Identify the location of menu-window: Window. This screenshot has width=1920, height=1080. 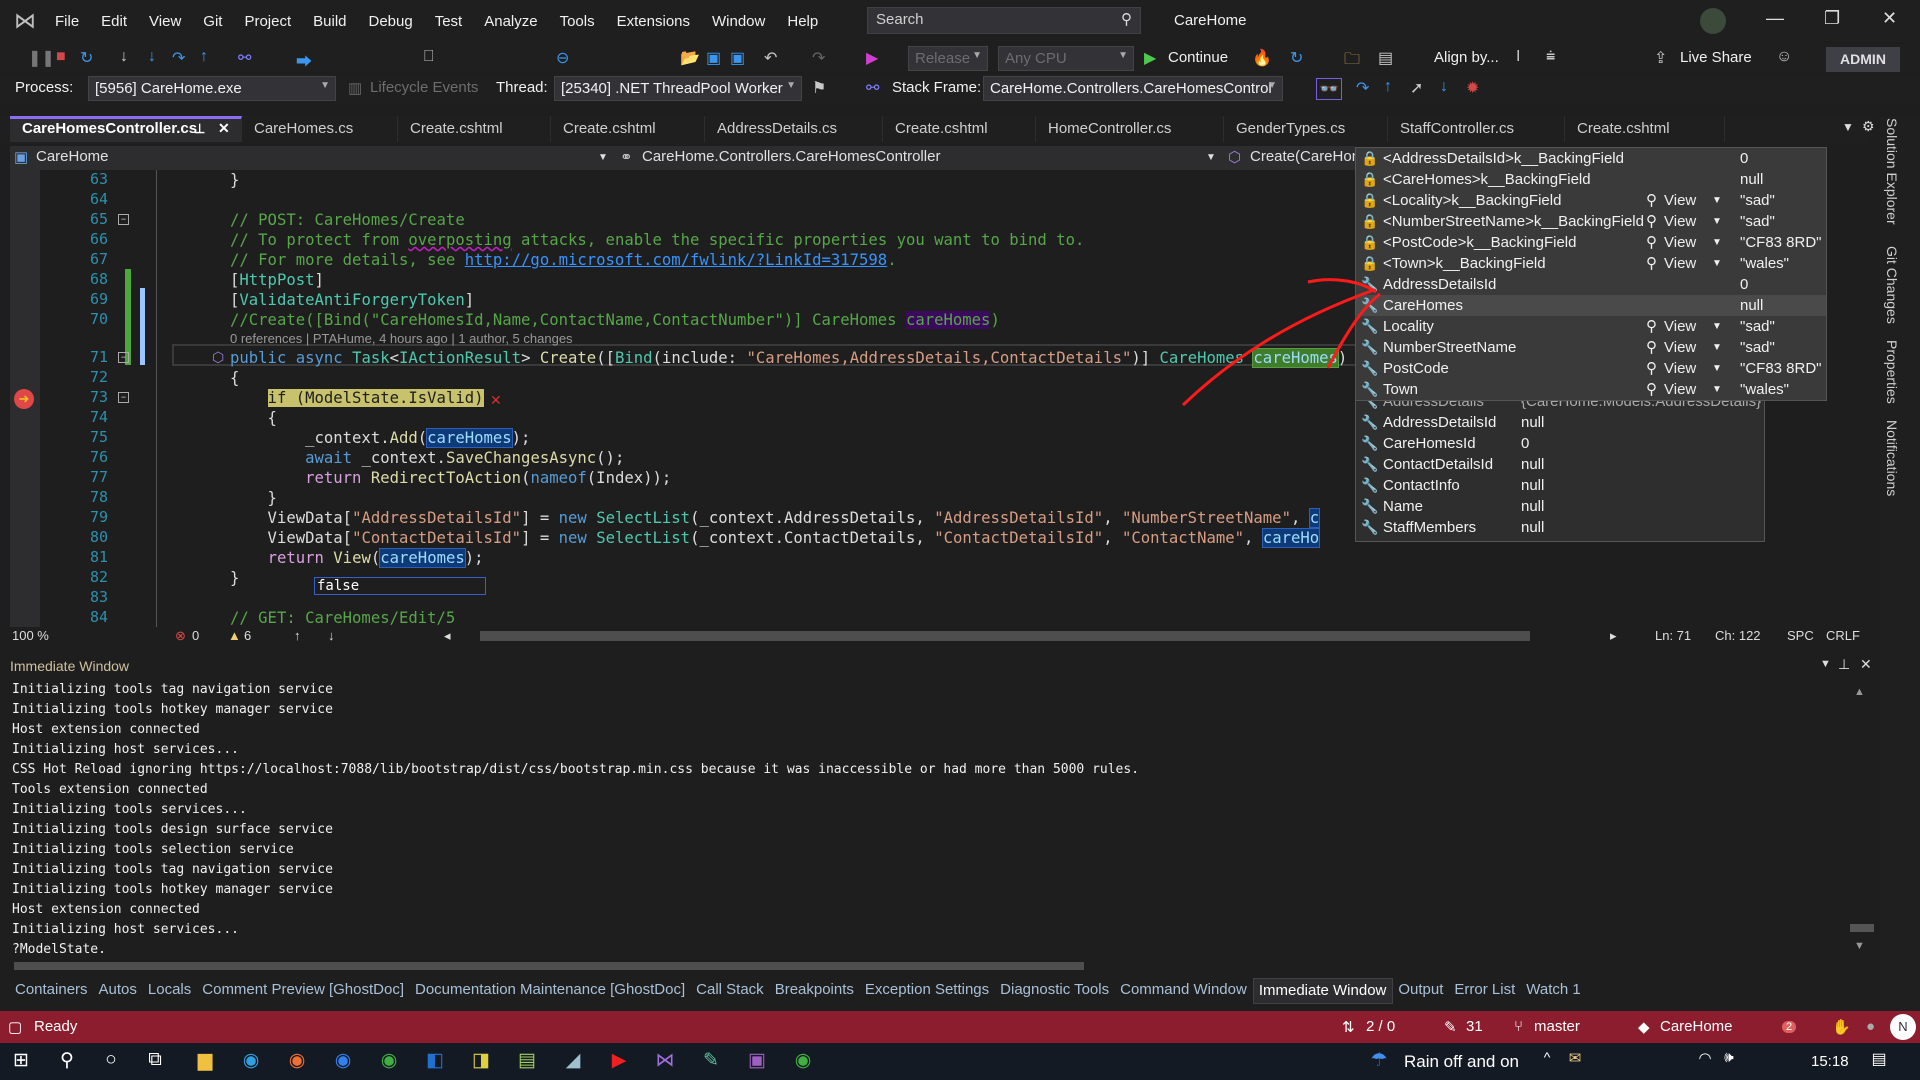
(738, 21).